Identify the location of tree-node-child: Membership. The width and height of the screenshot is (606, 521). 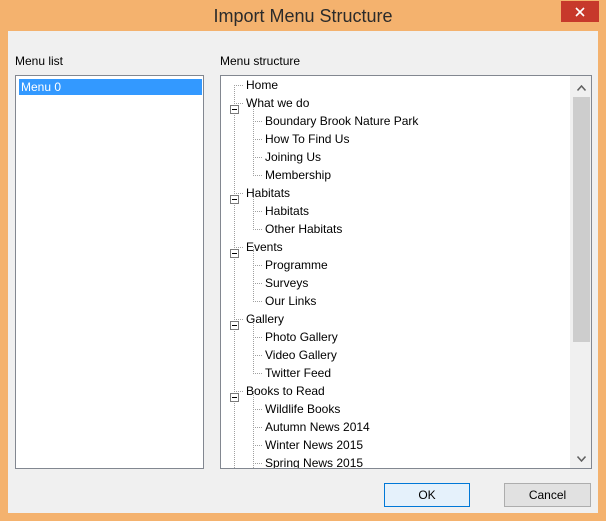
(298, 175).